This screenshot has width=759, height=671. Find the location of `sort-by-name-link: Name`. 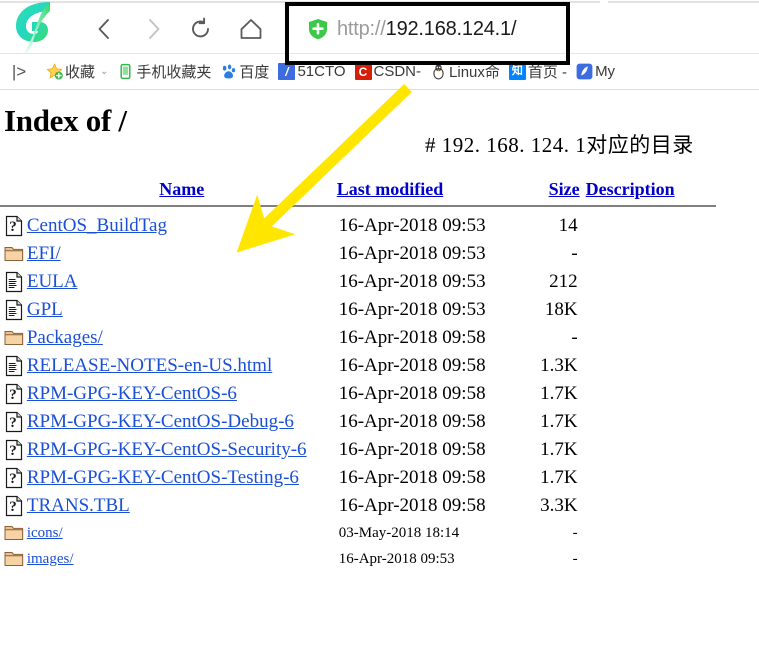

sort-by-name-link: Name is located at coordinates (181, 189).